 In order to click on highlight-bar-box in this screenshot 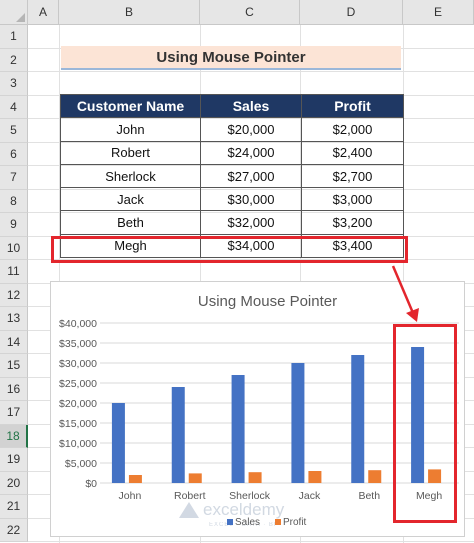, I will do `click(425, 423)`.